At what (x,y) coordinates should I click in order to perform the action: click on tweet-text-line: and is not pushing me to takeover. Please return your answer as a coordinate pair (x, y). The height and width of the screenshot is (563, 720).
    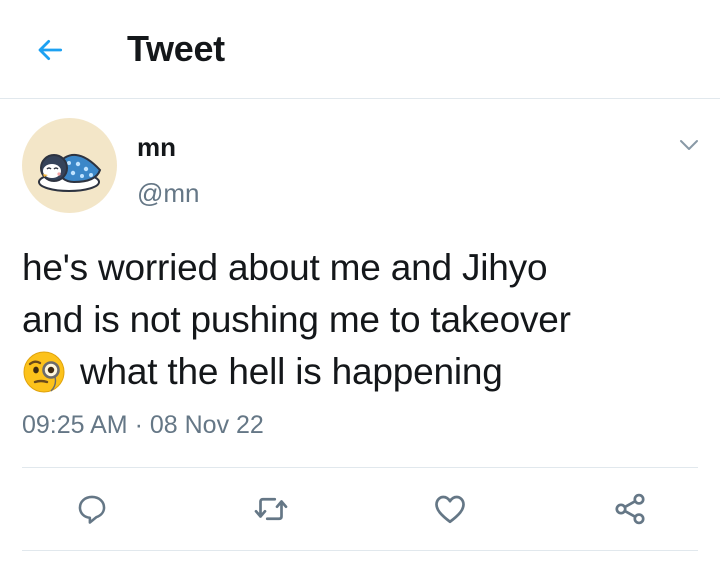
    Looking at the image, I should click on (296, 319).